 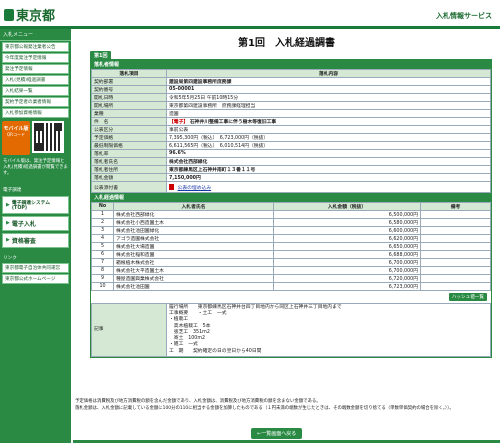 I want to click on remarks-label: 記事, so click(x=129, y=330).